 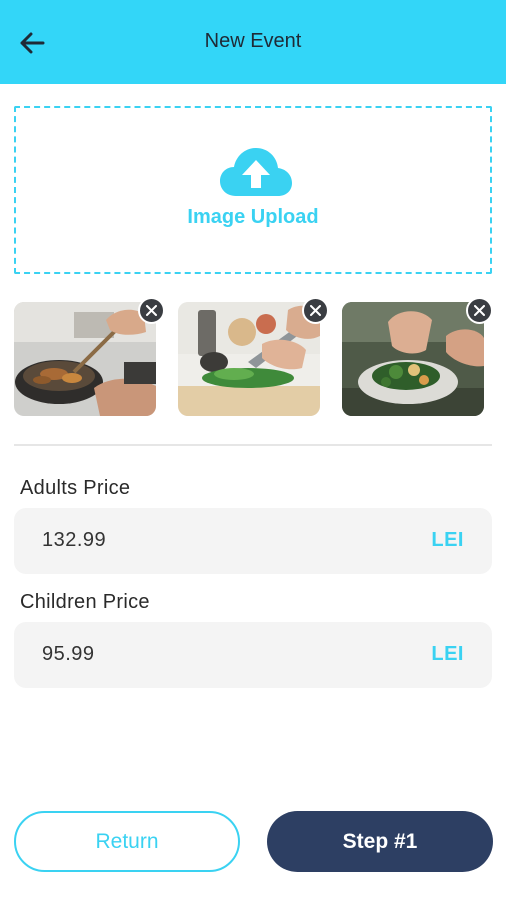 I want to click on cloud-upload-icon, so click(x=256, y=172).